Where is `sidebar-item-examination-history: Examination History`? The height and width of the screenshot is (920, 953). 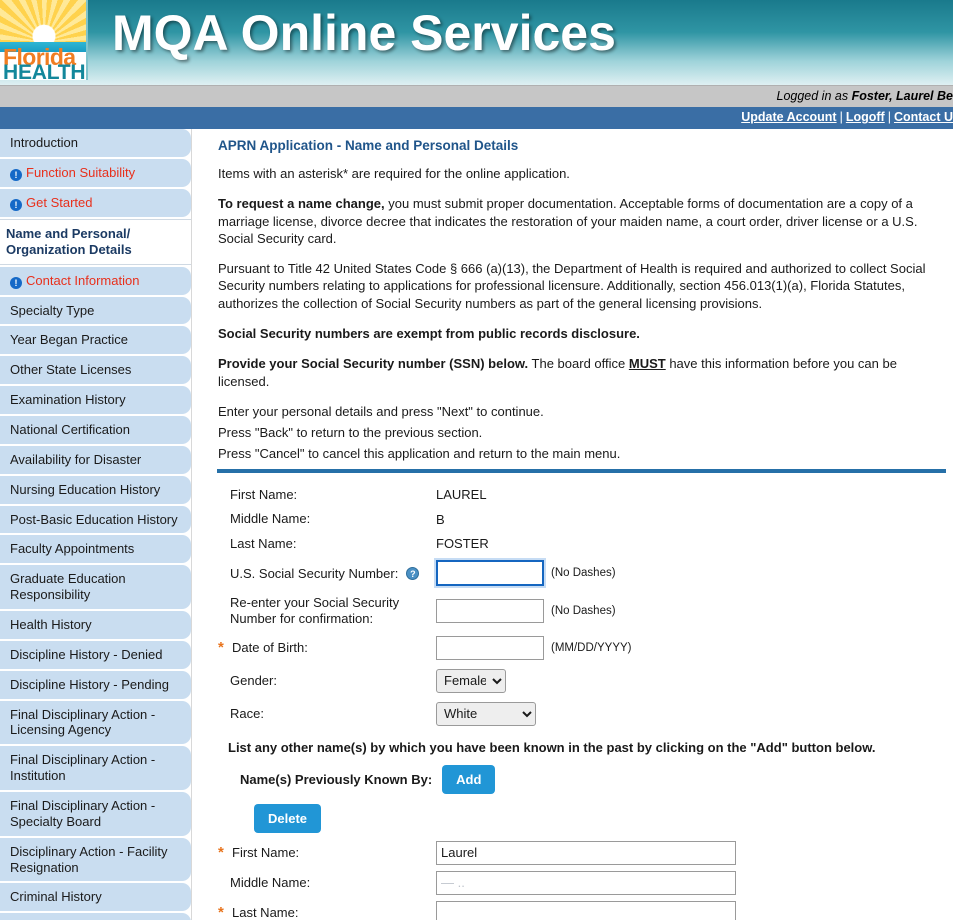 sidebar-item-examination-history: Examination History is located at coordinates (95, 400).